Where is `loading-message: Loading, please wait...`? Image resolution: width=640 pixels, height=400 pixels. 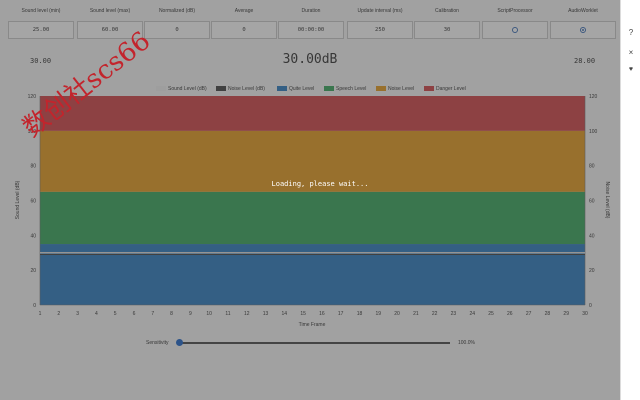 loading-message: Loading, please wait... is located at coordinates (320, 184).